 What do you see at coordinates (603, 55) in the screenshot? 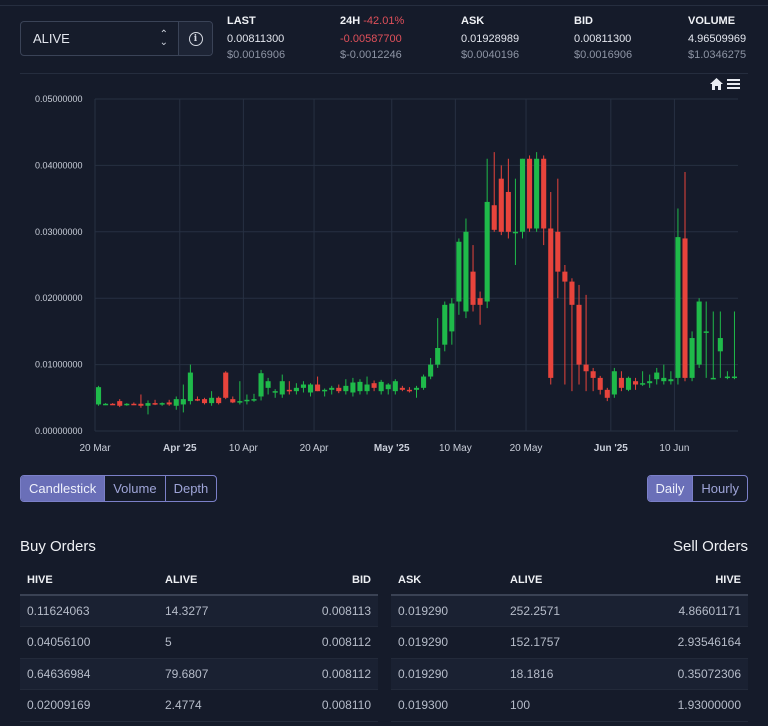
I see `stat-usd-value: $0.0016906` at bounding box center [603, 55].